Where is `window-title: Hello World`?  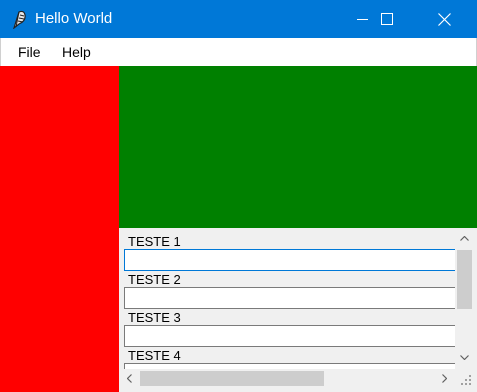 window-title: Hello World is located at coordinates (74, 18).